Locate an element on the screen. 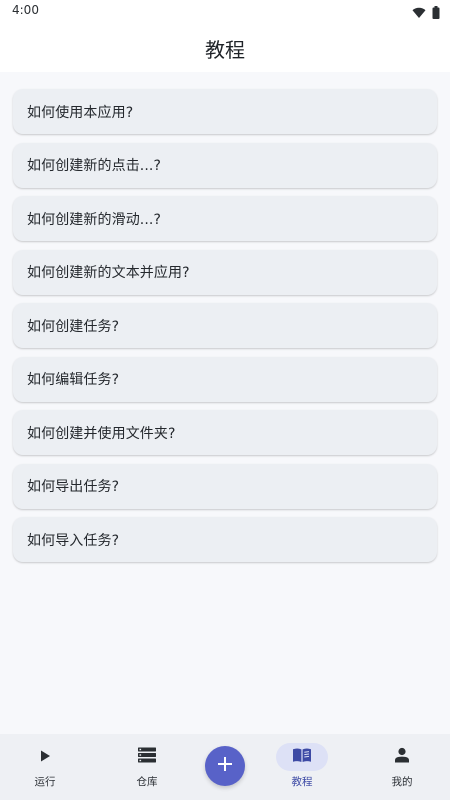 The image size is (450, 800). wifi-icon is located at coordinates (419, 13).